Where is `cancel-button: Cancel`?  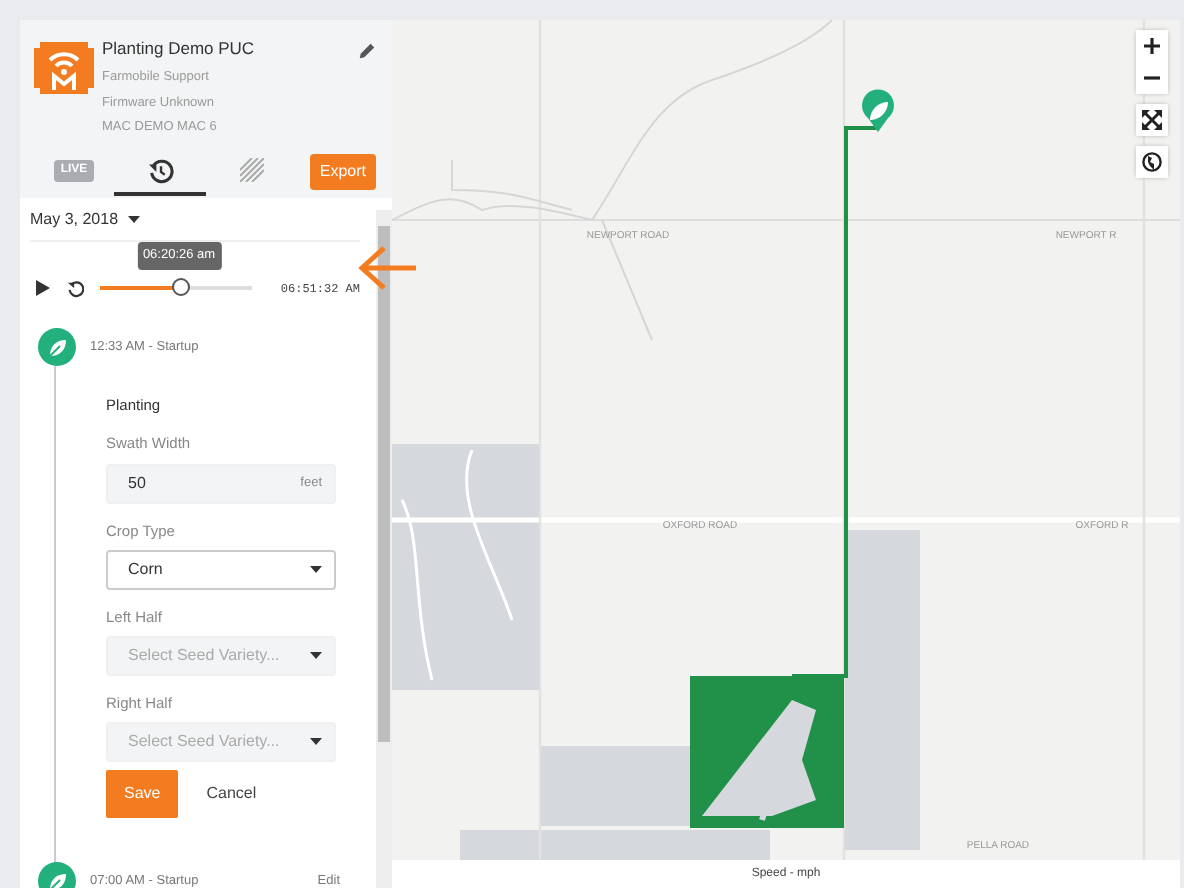 cancel-button: Cancel is located at coordinates (231, 794).